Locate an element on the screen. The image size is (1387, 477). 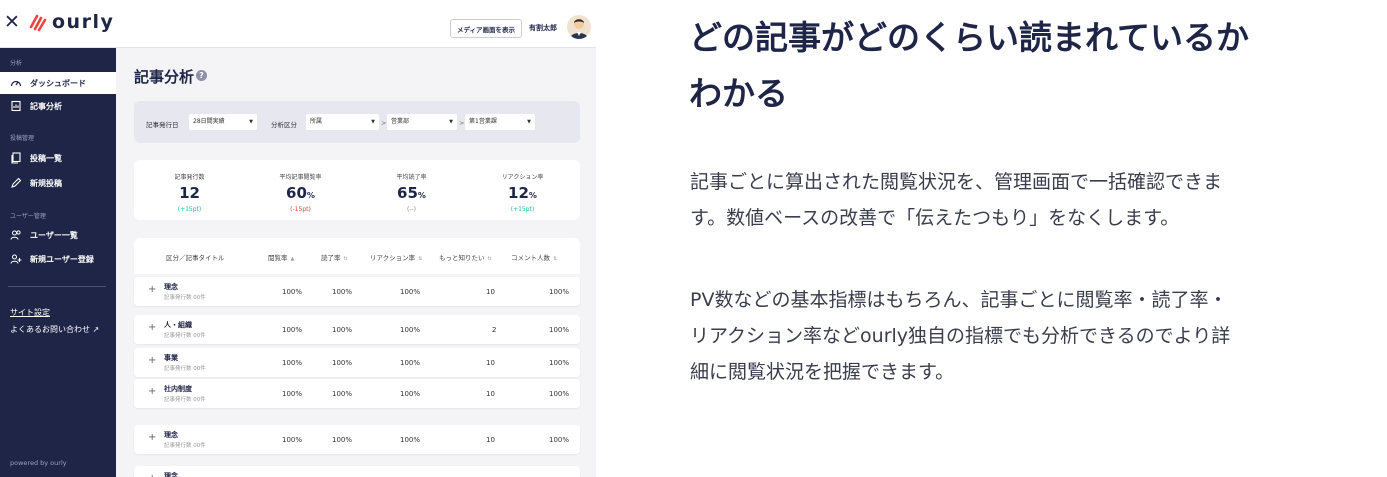
column-header-want-more: もっと知りたい ⇅ is located at coordinates (465, 257).